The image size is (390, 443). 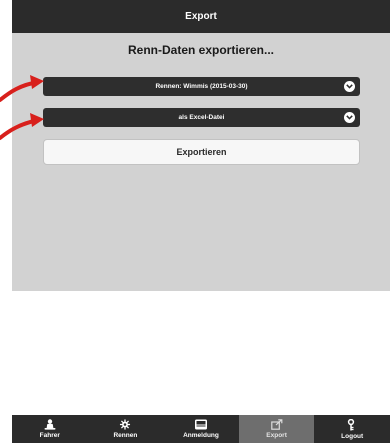 What do you see at coordinates (125, 435) in the screenshot?
I see `tab-label: Rennen` at bounding box center [125, 435].